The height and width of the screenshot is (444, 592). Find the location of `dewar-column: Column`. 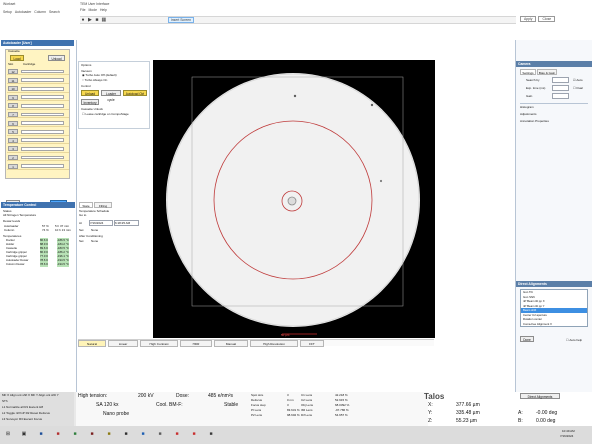

dewar-column: Column is located at coordinates (9, 230).